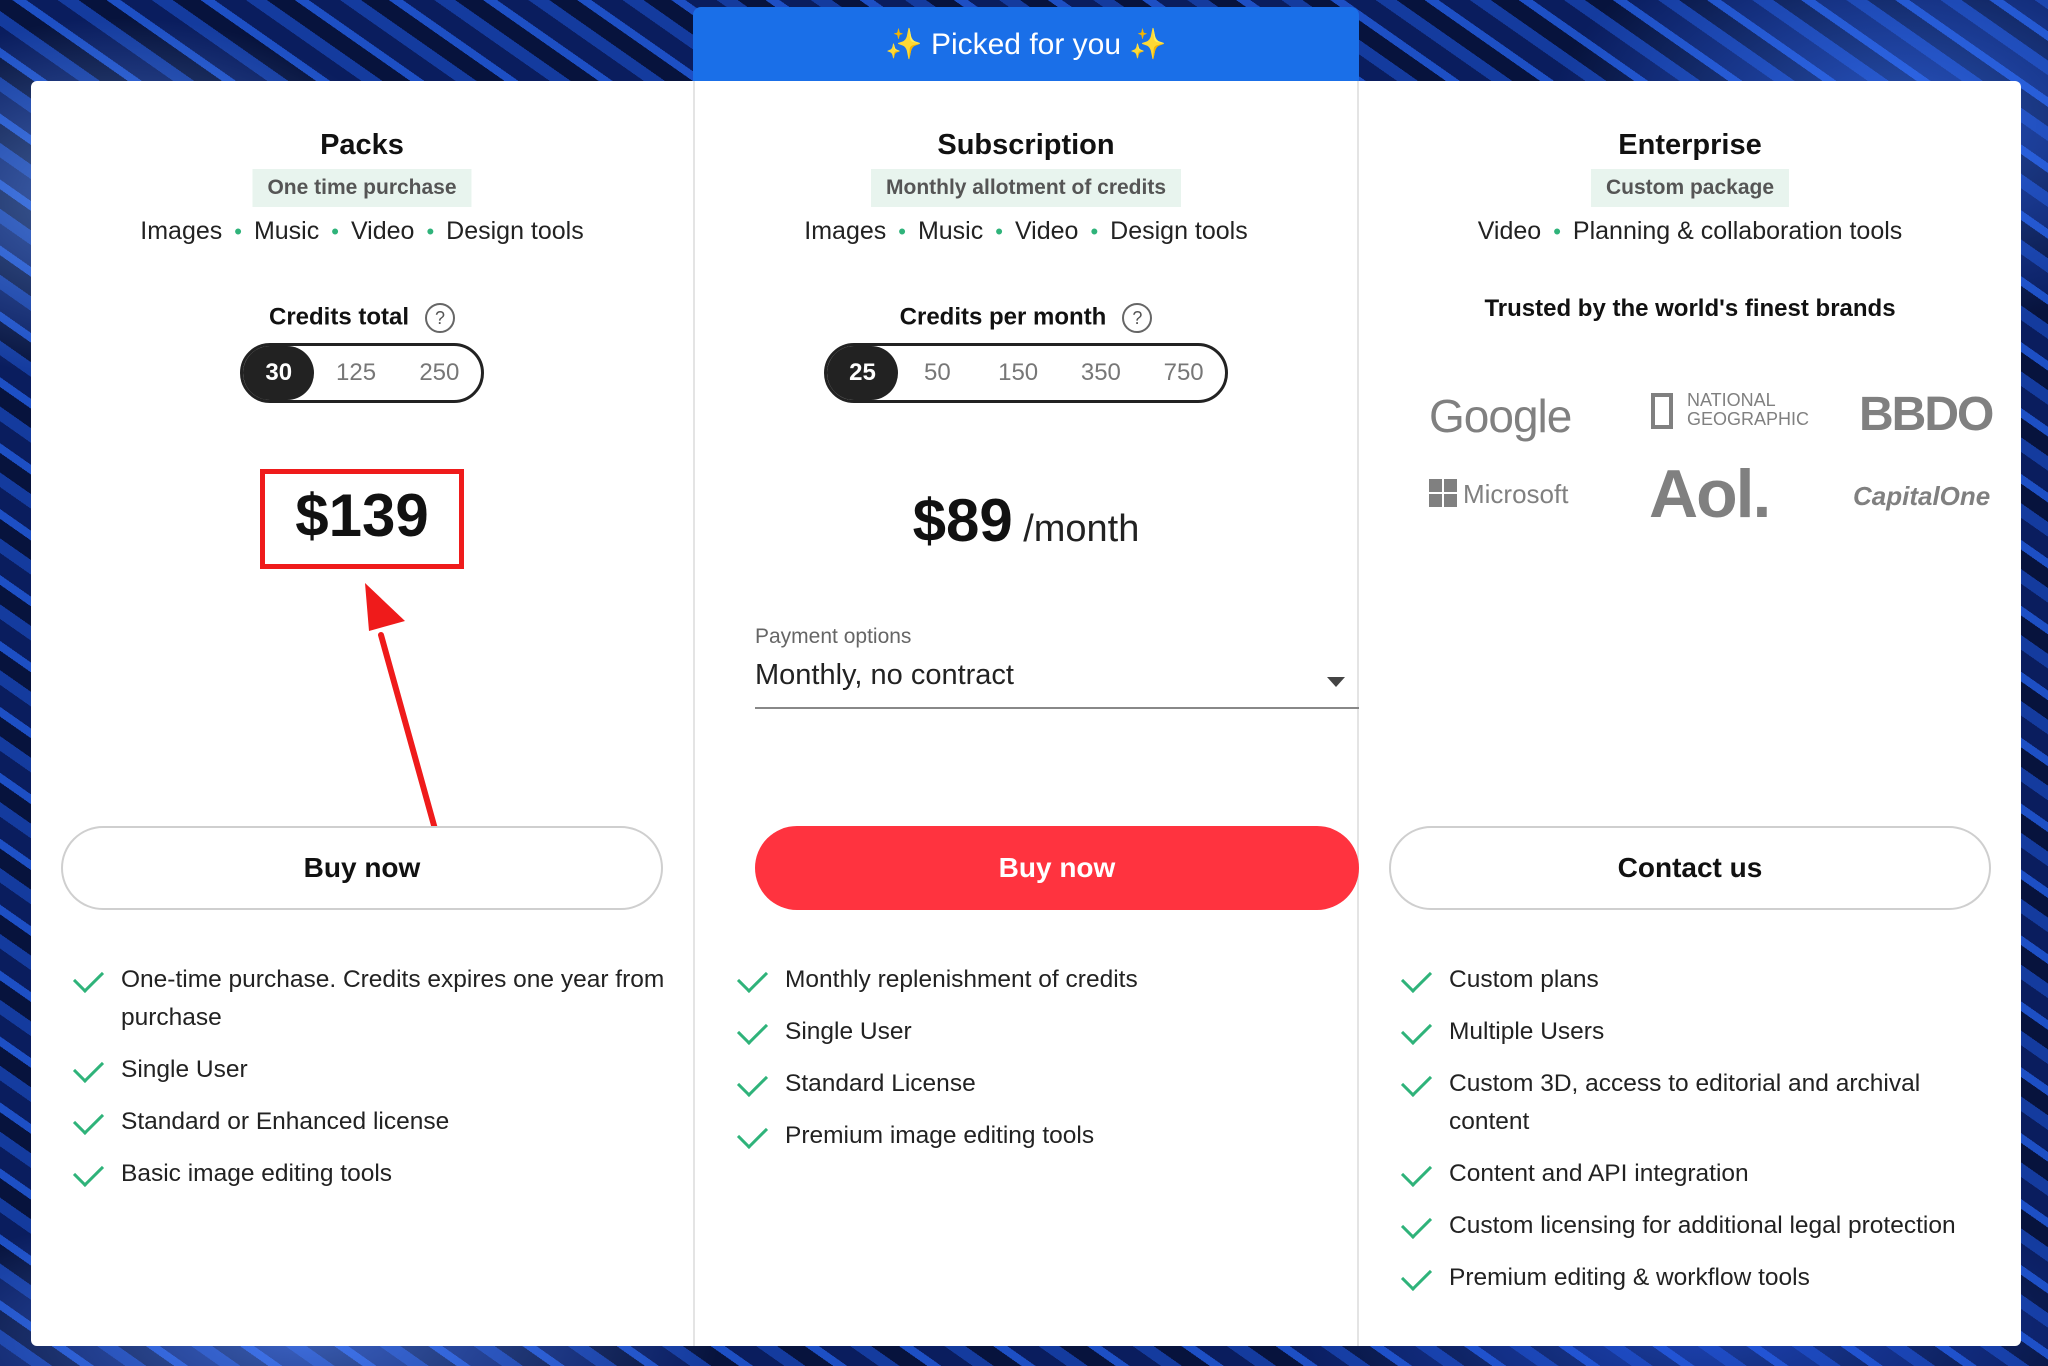  Describe the element at coordinates (1690, 308) in the screenshot. I see `trusted-heading: Trusted by the world's finest brands` at that location.